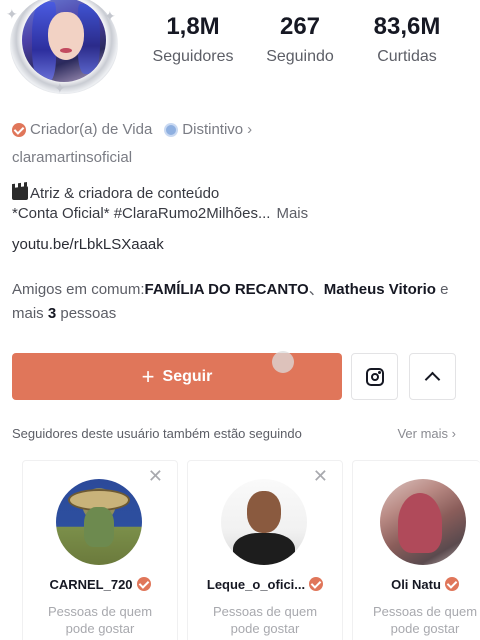 Image resolution: width=480 pixels, height=640 pixels. Describe the element at coordinates (407, 56) in the screenshot. I see `stat-label: Curtidas` at that location.